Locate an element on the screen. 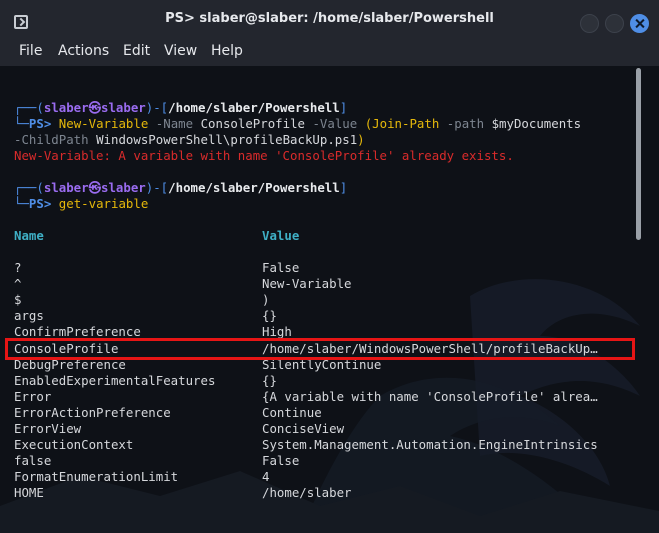  var-value: ConciseView is located at coordinates (303, 428).